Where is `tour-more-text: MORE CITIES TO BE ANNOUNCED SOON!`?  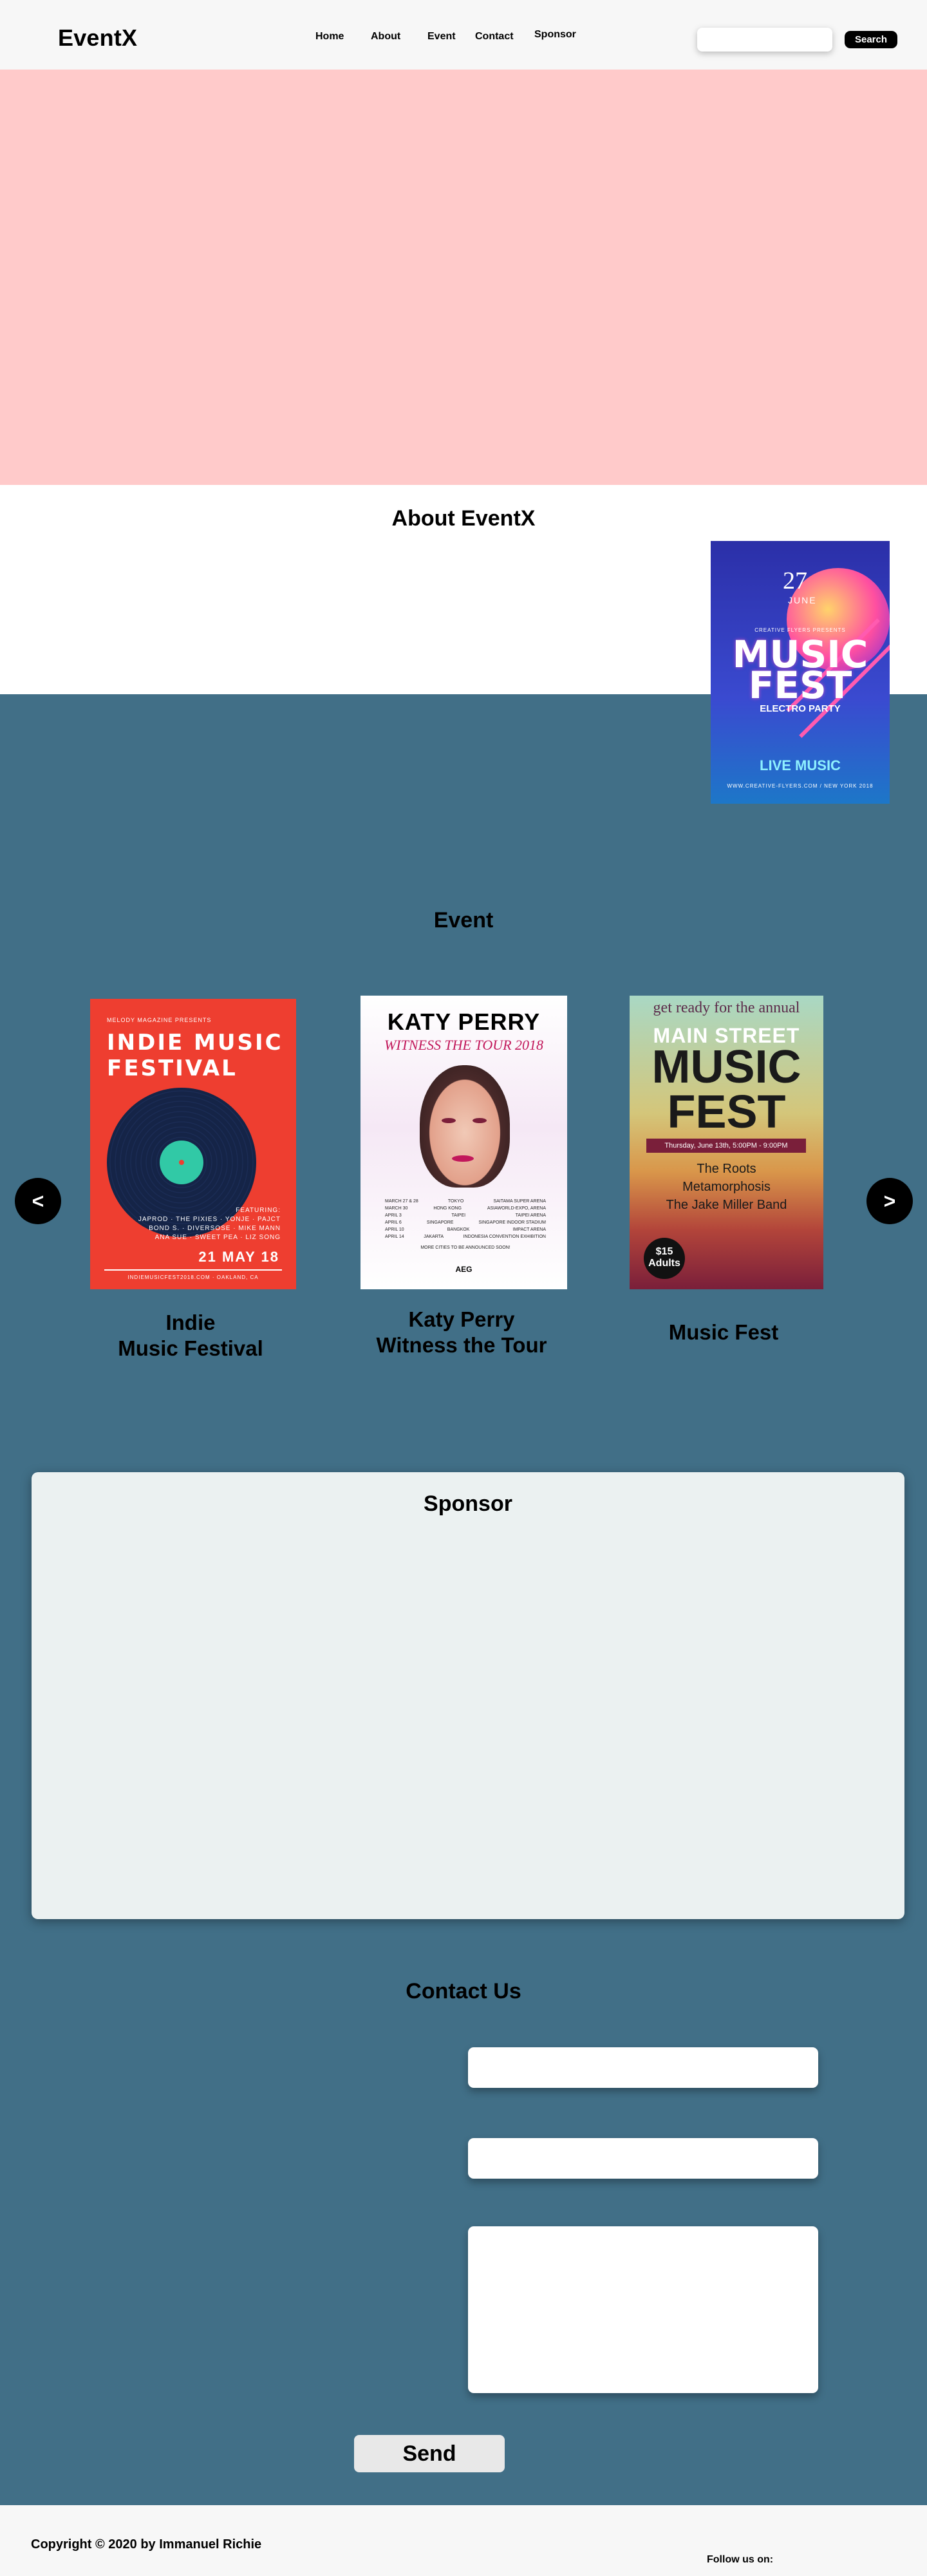 tour-more-text: MORE CITIES TO BE ANNOUNCED SOON! is located at coordinates (465, 1247).